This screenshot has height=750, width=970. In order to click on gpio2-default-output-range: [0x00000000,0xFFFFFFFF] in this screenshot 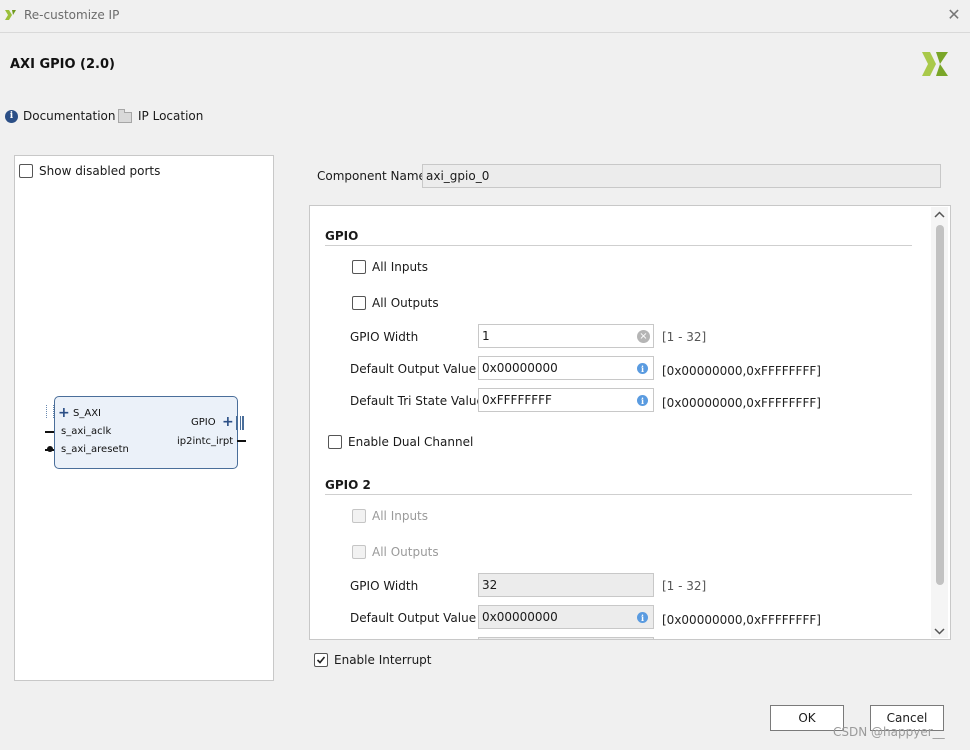, I will do `click(741, 620)`.